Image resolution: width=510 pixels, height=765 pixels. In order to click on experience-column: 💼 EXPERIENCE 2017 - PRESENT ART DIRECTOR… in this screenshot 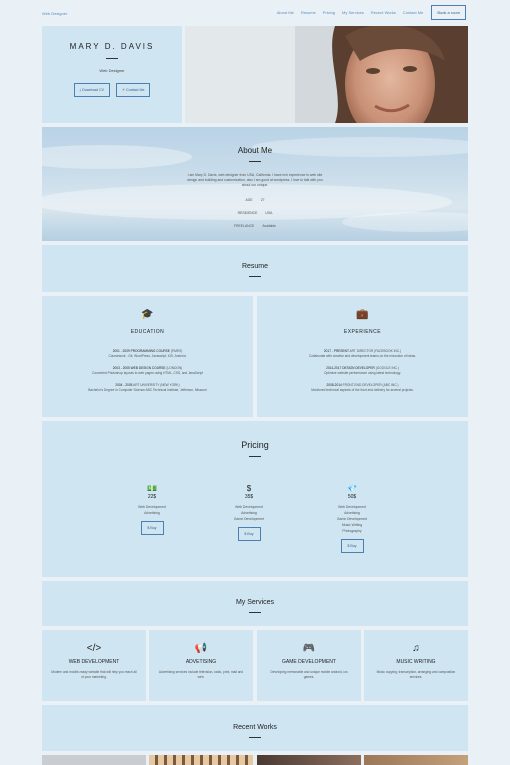, I will do `click(362, 356)`.